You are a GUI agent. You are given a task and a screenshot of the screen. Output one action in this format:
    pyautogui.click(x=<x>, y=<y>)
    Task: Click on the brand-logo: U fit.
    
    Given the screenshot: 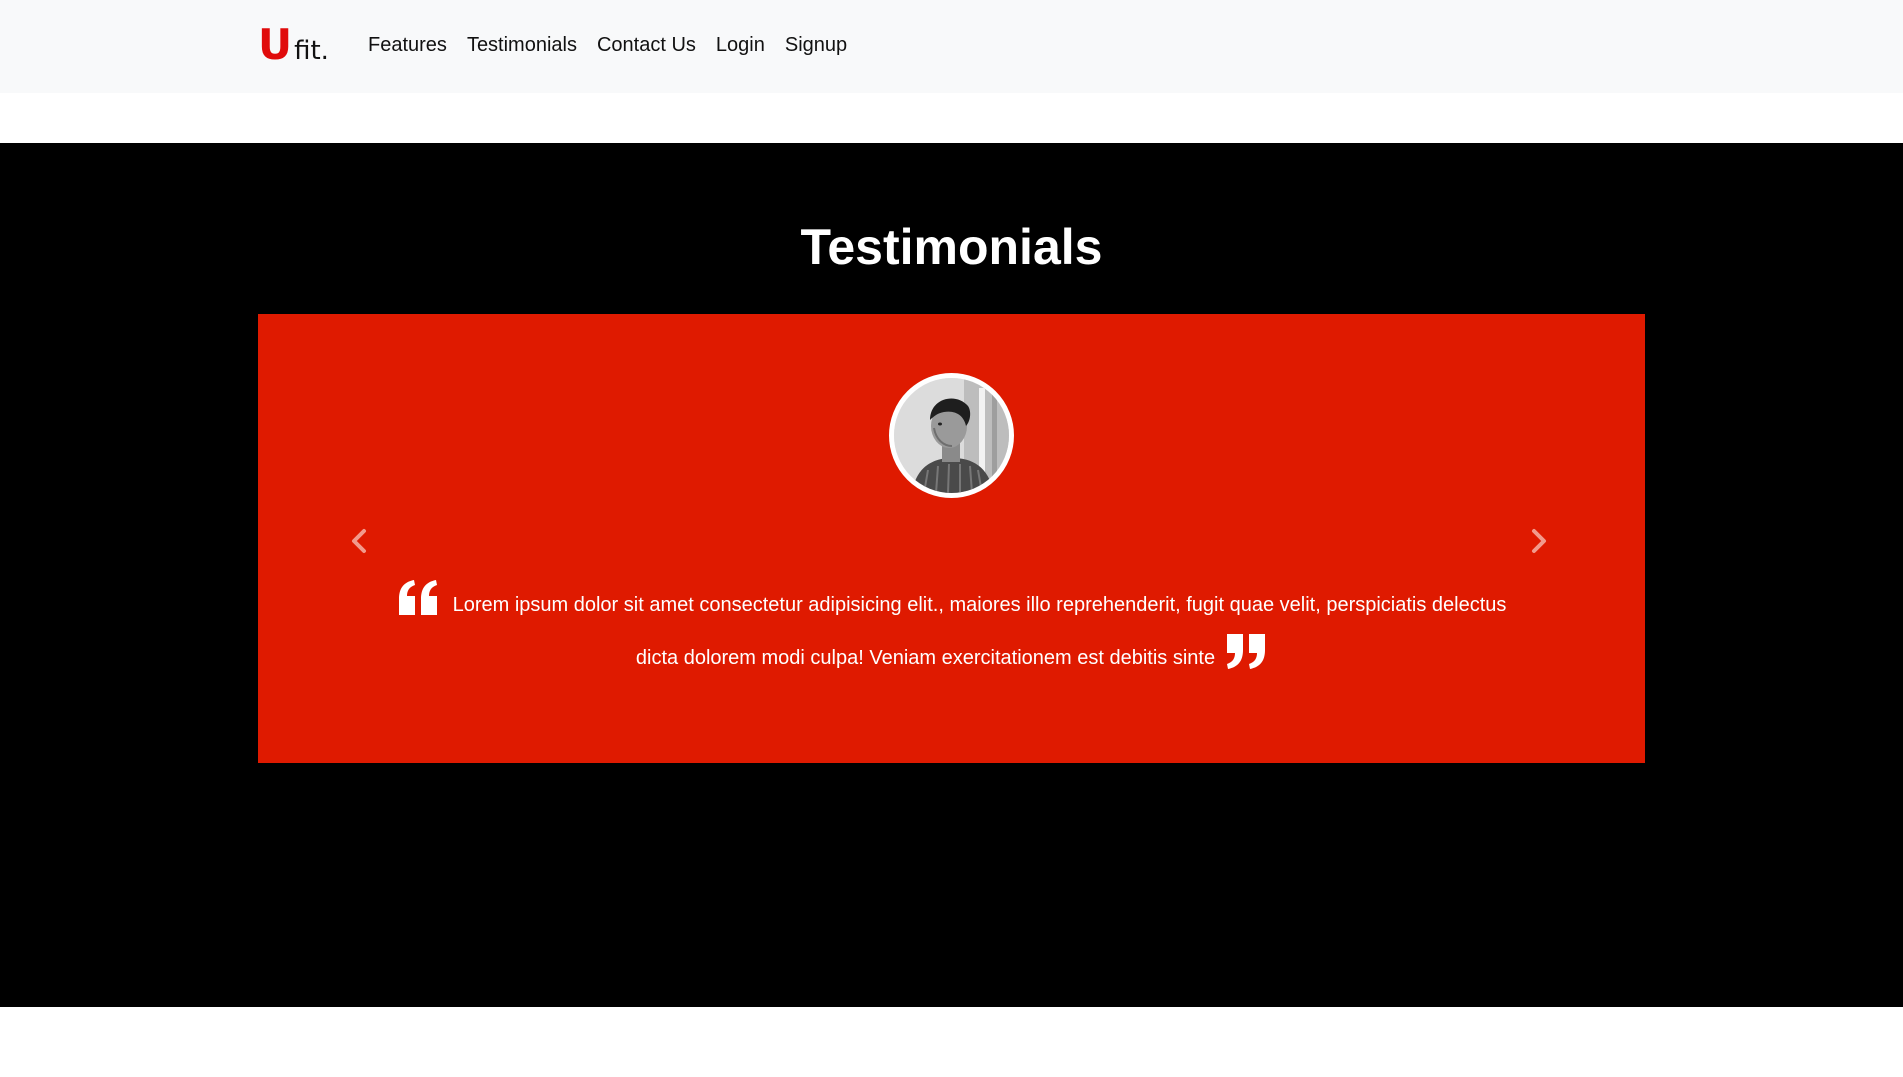 What is the action you would take?
    pyautogui.click(x=293, y=49)
    